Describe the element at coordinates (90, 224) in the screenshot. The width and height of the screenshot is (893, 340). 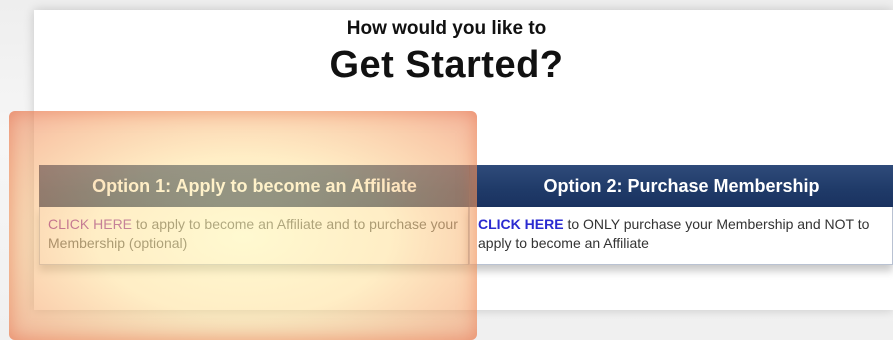
I see `option-1-click-here-link: CLICK HERE` at that location.